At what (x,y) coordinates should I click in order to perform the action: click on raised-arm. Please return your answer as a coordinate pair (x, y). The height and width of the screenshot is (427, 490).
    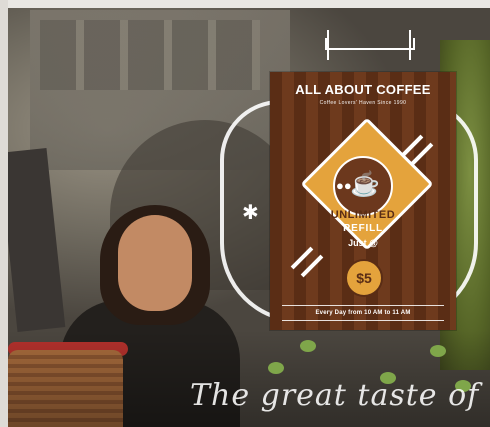
    Looking at the image, I should click on (33, 240).